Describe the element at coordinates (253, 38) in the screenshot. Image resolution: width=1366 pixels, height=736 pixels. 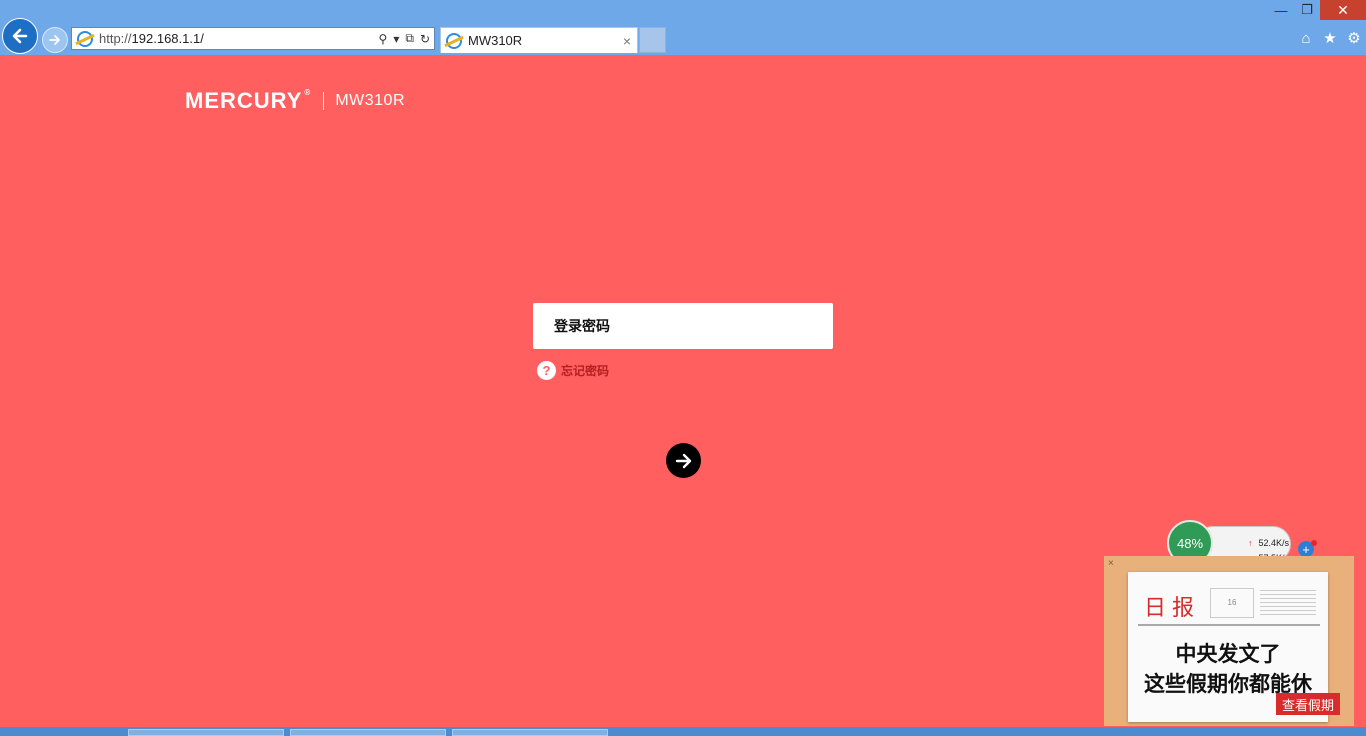
I see `address-bar: http://192.168.1.1/ ⚲ ▾ ⧉ ↻` at that location.